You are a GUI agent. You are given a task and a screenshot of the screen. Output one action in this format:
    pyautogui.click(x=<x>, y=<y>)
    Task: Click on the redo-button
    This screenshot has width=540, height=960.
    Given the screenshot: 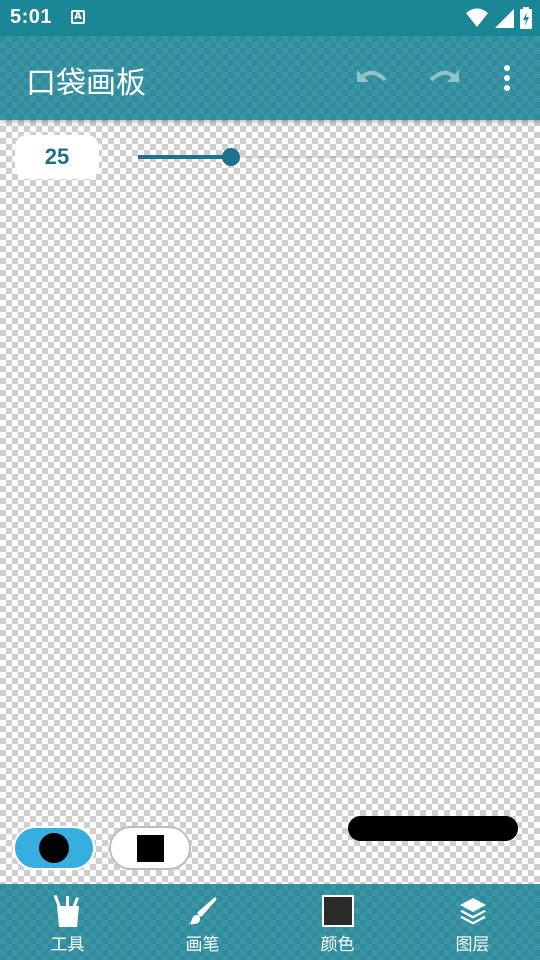 What is the action you would take?
    pyautogui.click(x=444, y=78)
    